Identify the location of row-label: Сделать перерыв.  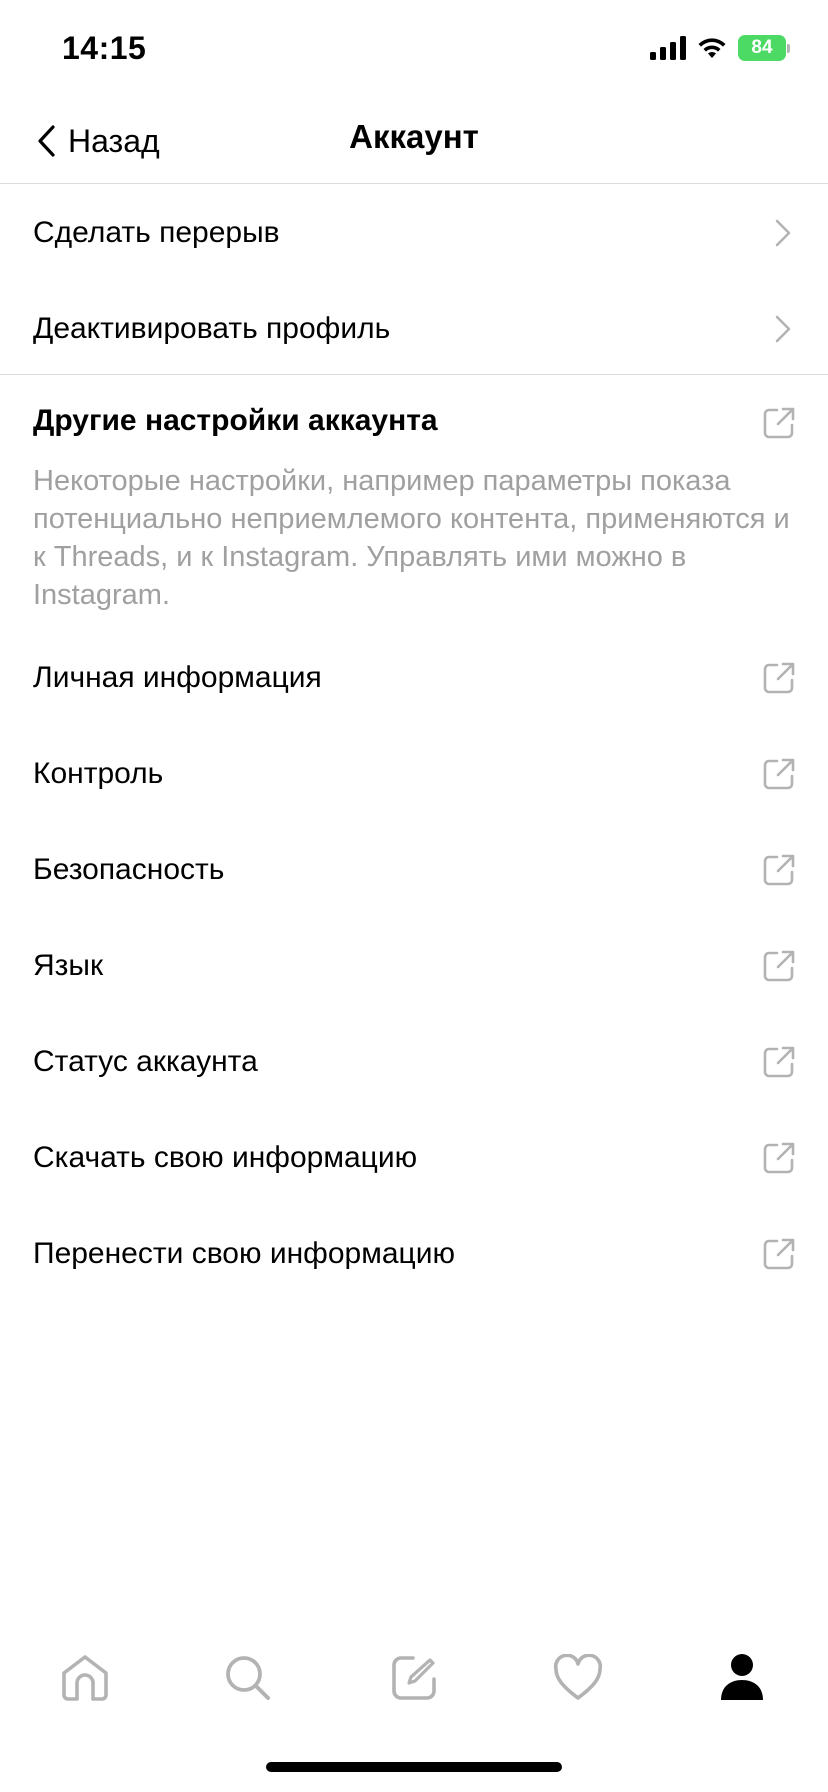
(156, 232).